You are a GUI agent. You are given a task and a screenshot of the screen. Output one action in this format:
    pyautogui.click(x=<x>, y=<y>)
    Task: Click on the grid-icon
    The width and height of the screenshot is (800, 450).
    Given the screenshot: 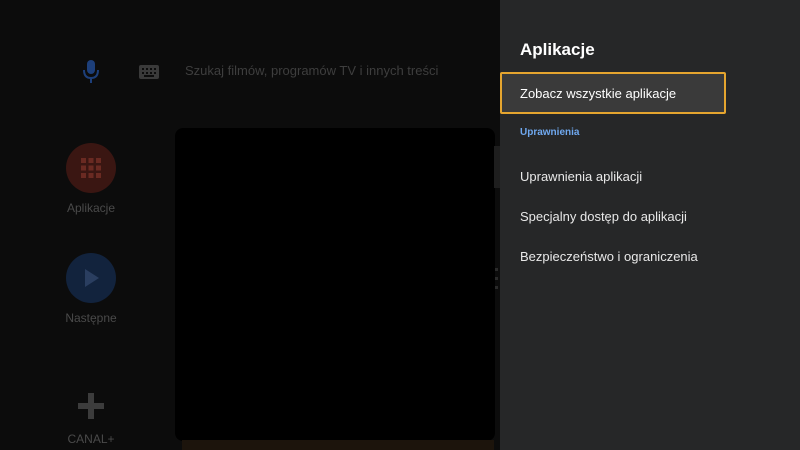 What is the action you would take?
    pyautogui.click(x=91, y=168)
    